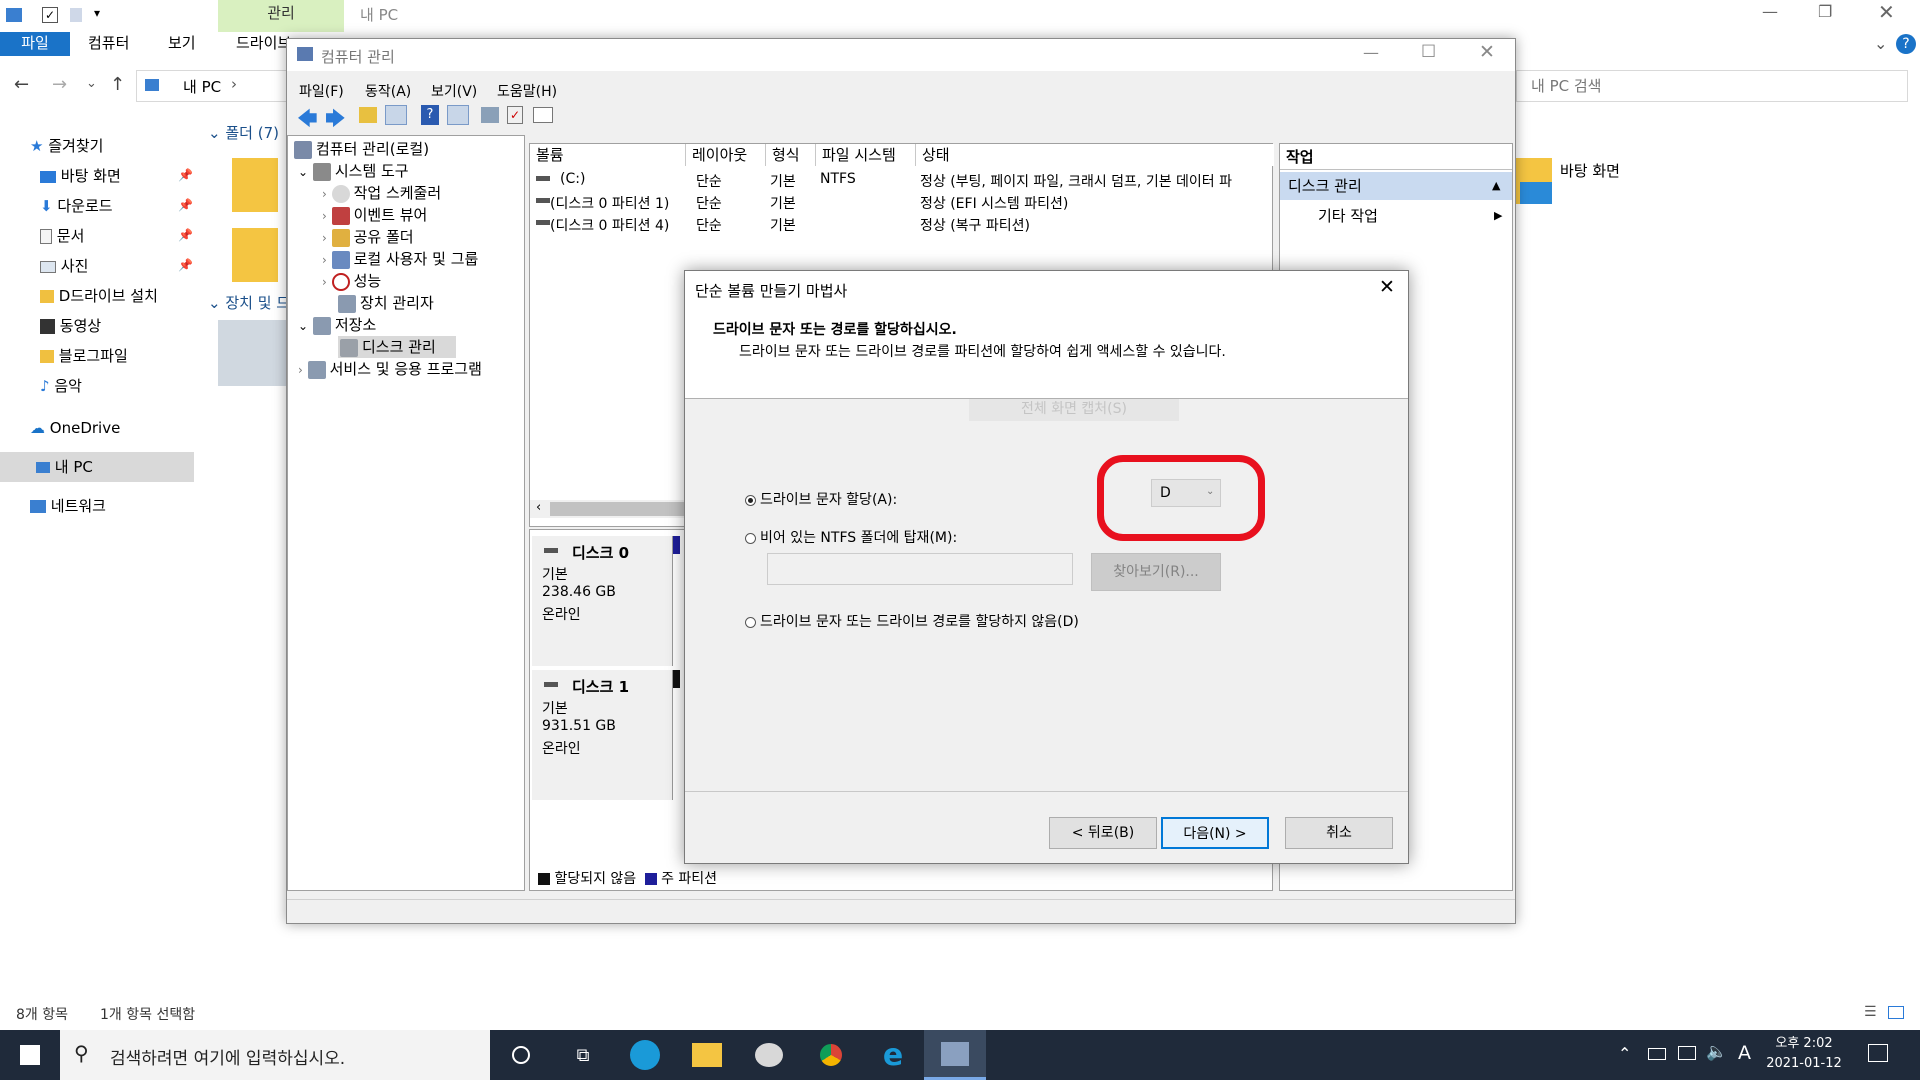  I want to click on nav-item-downloads: ⬇ 다운로드, so click(76, 206).